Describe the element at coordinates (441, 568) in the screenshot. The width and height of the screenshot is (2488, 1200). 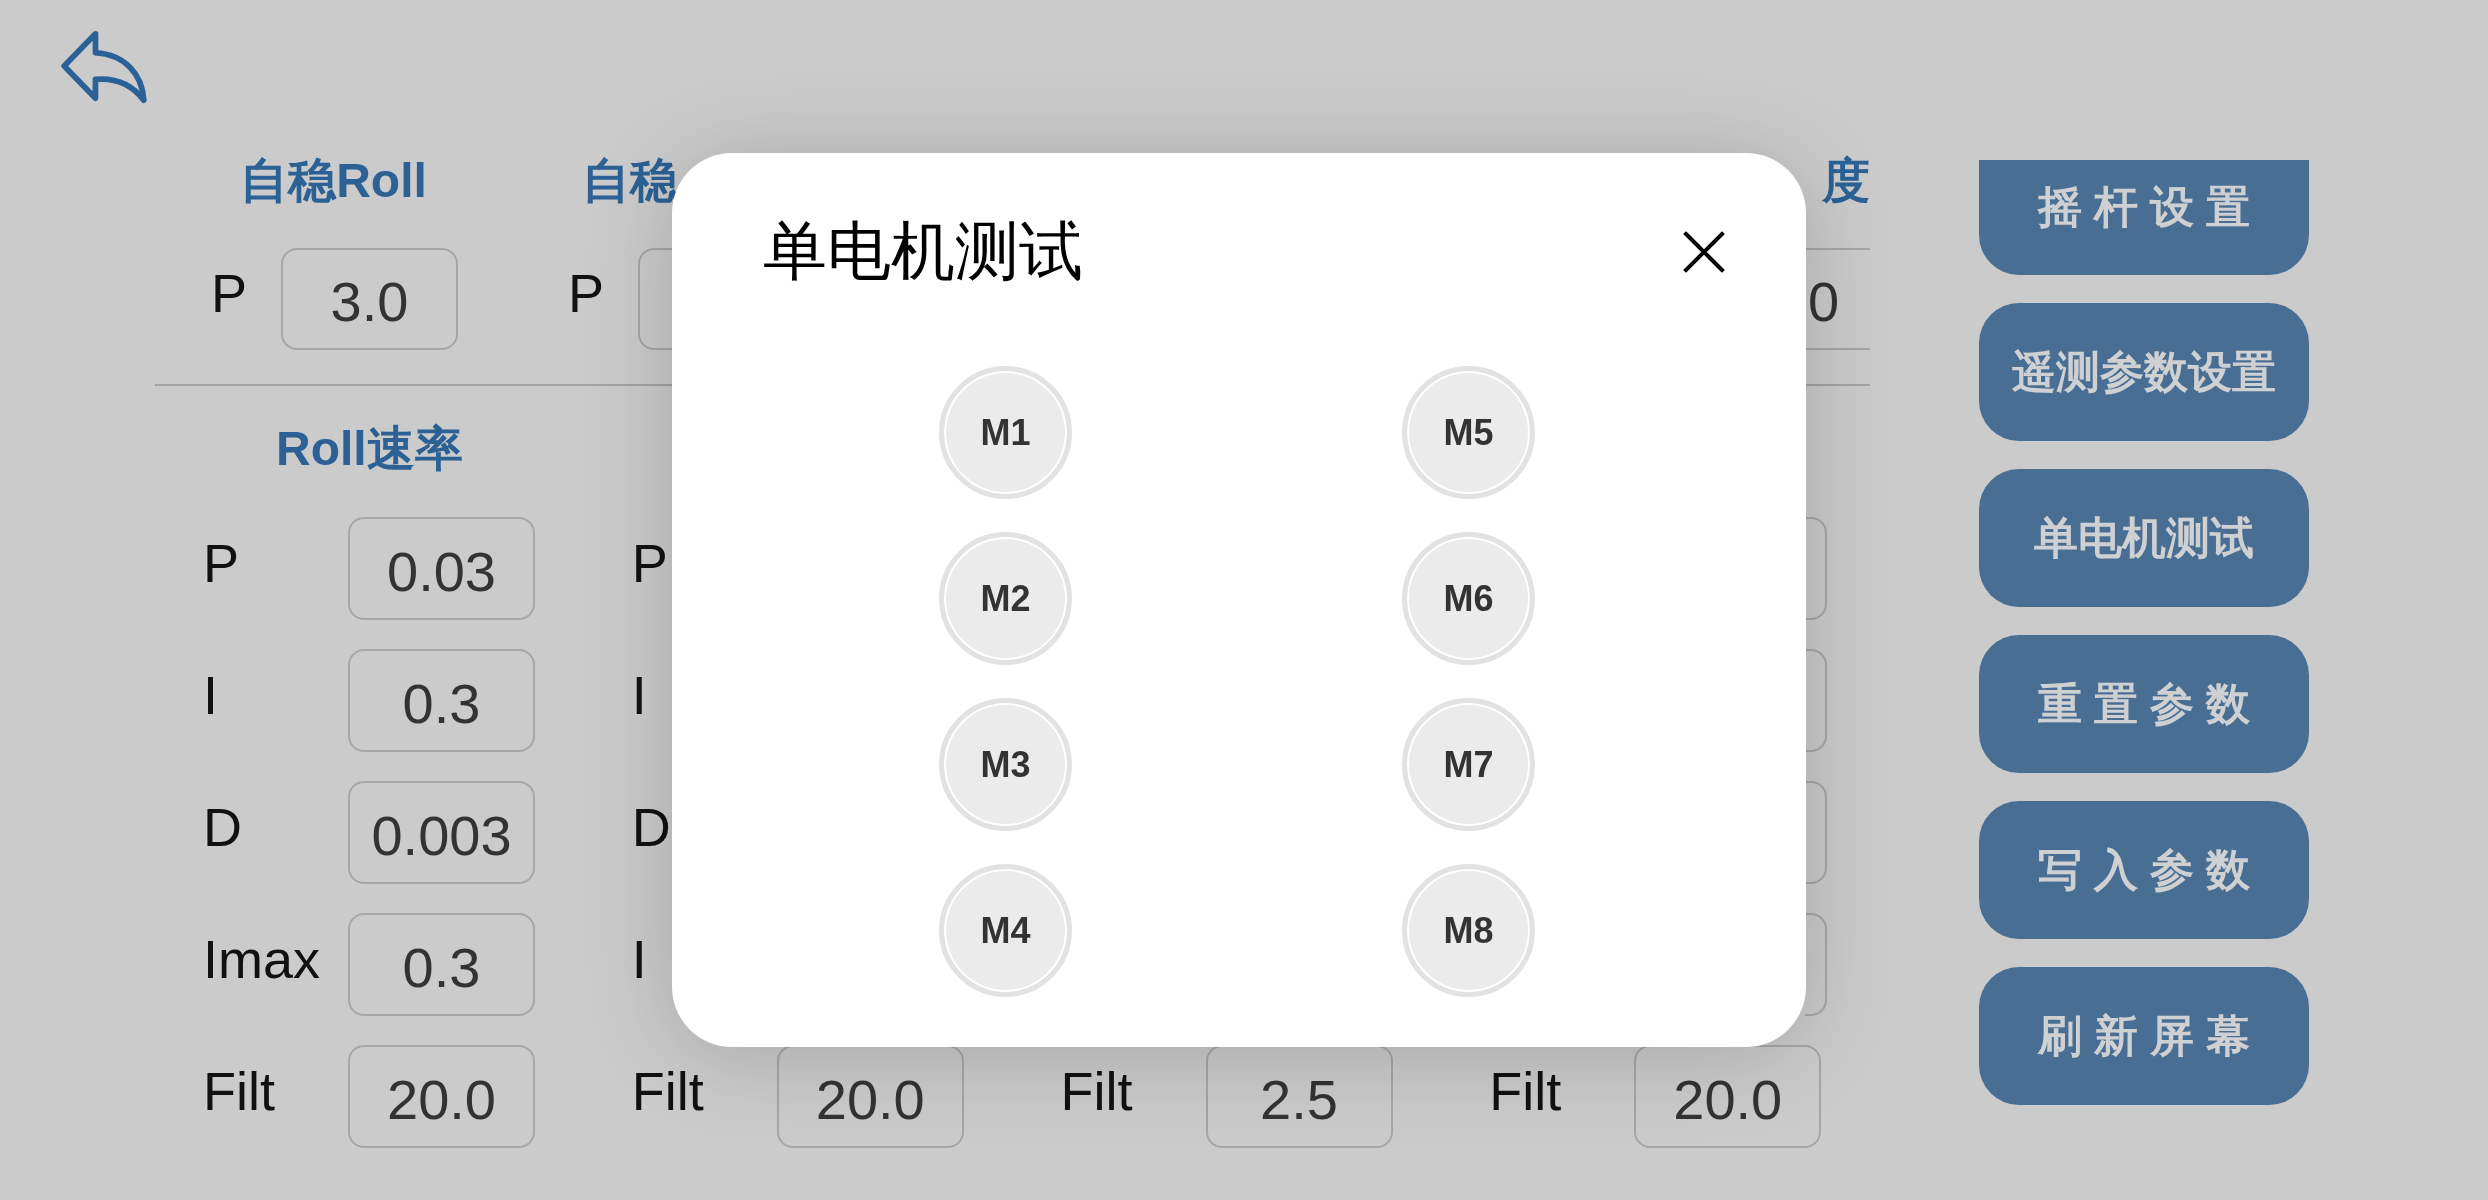
I see `input-field: 0.03` at that location.